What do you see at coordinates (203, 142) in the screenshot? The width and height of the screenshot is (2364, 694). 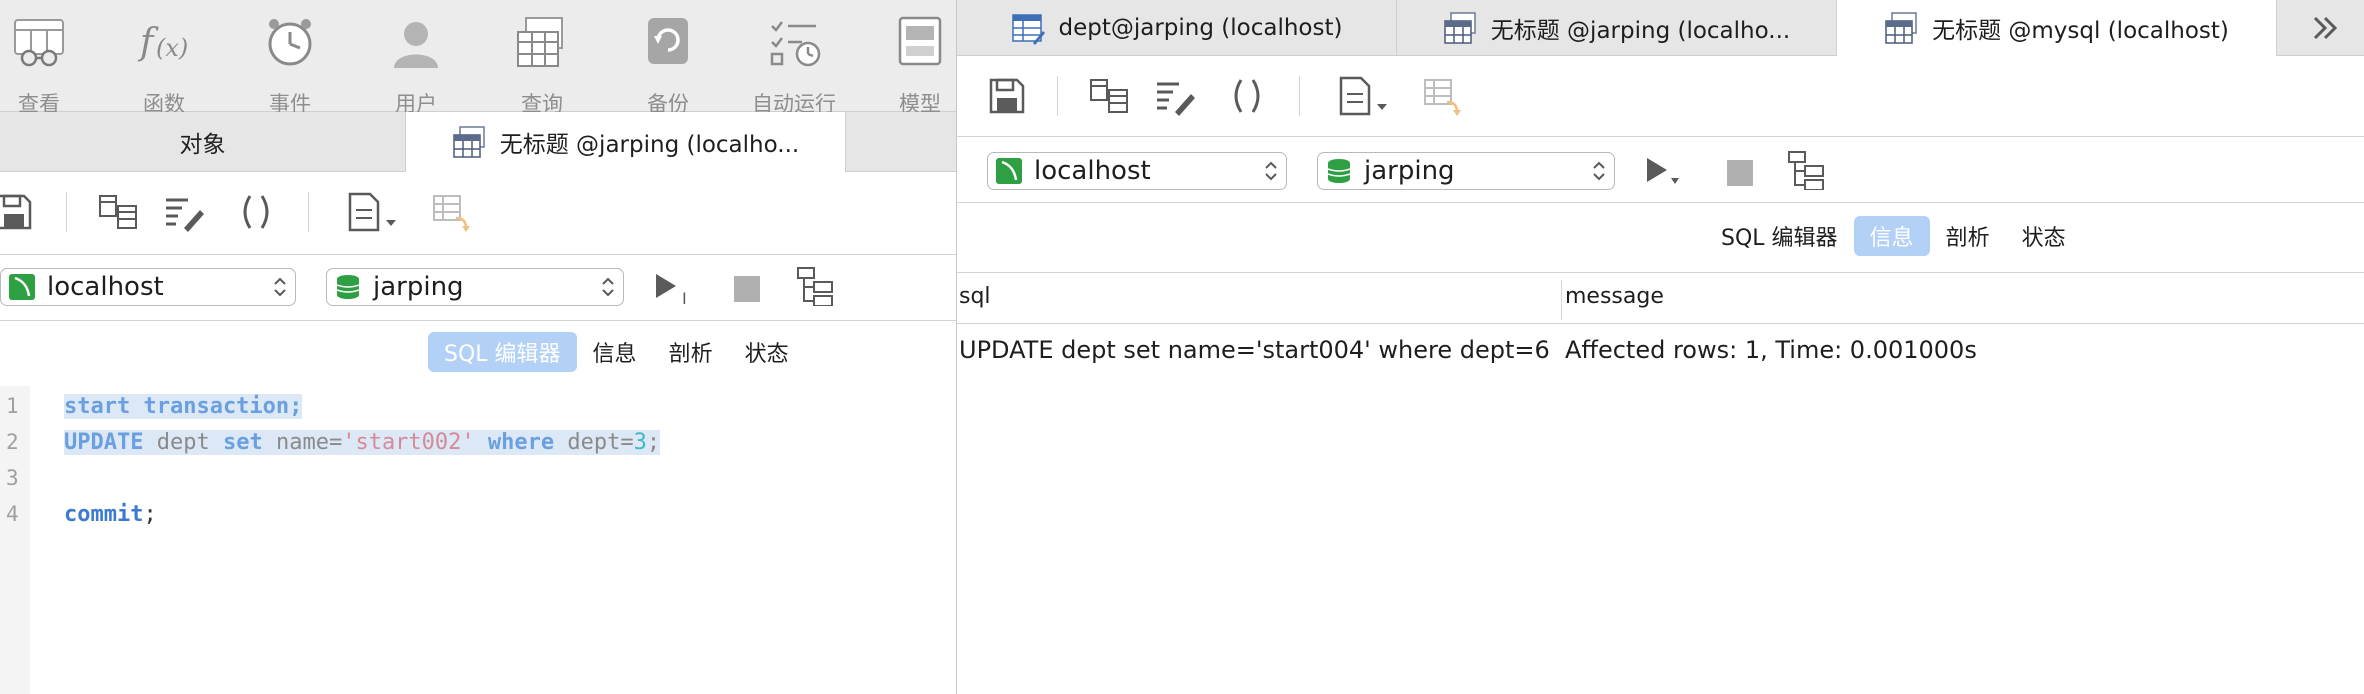 I see `tab-objects: 对象` at bounding box center [203, 142].